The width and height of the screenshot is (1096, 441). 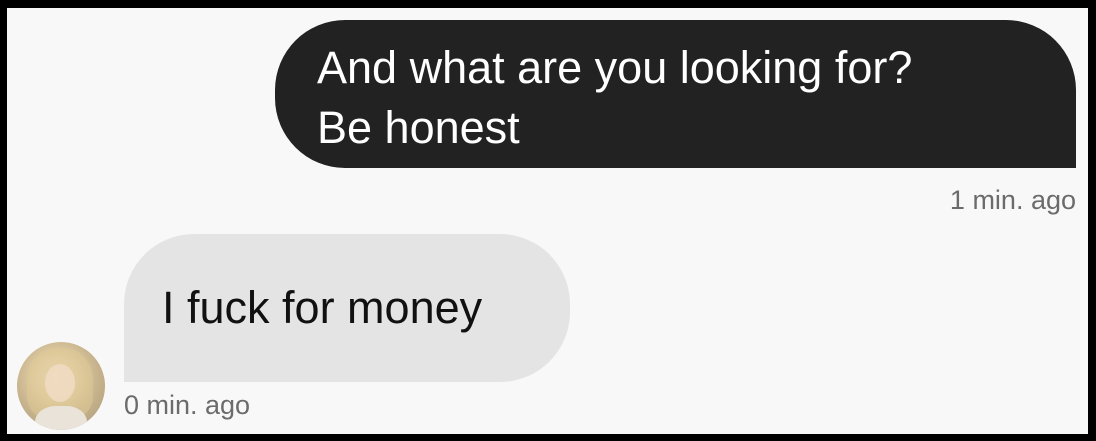 I want to click on avatar, so click(x=61, y=386).